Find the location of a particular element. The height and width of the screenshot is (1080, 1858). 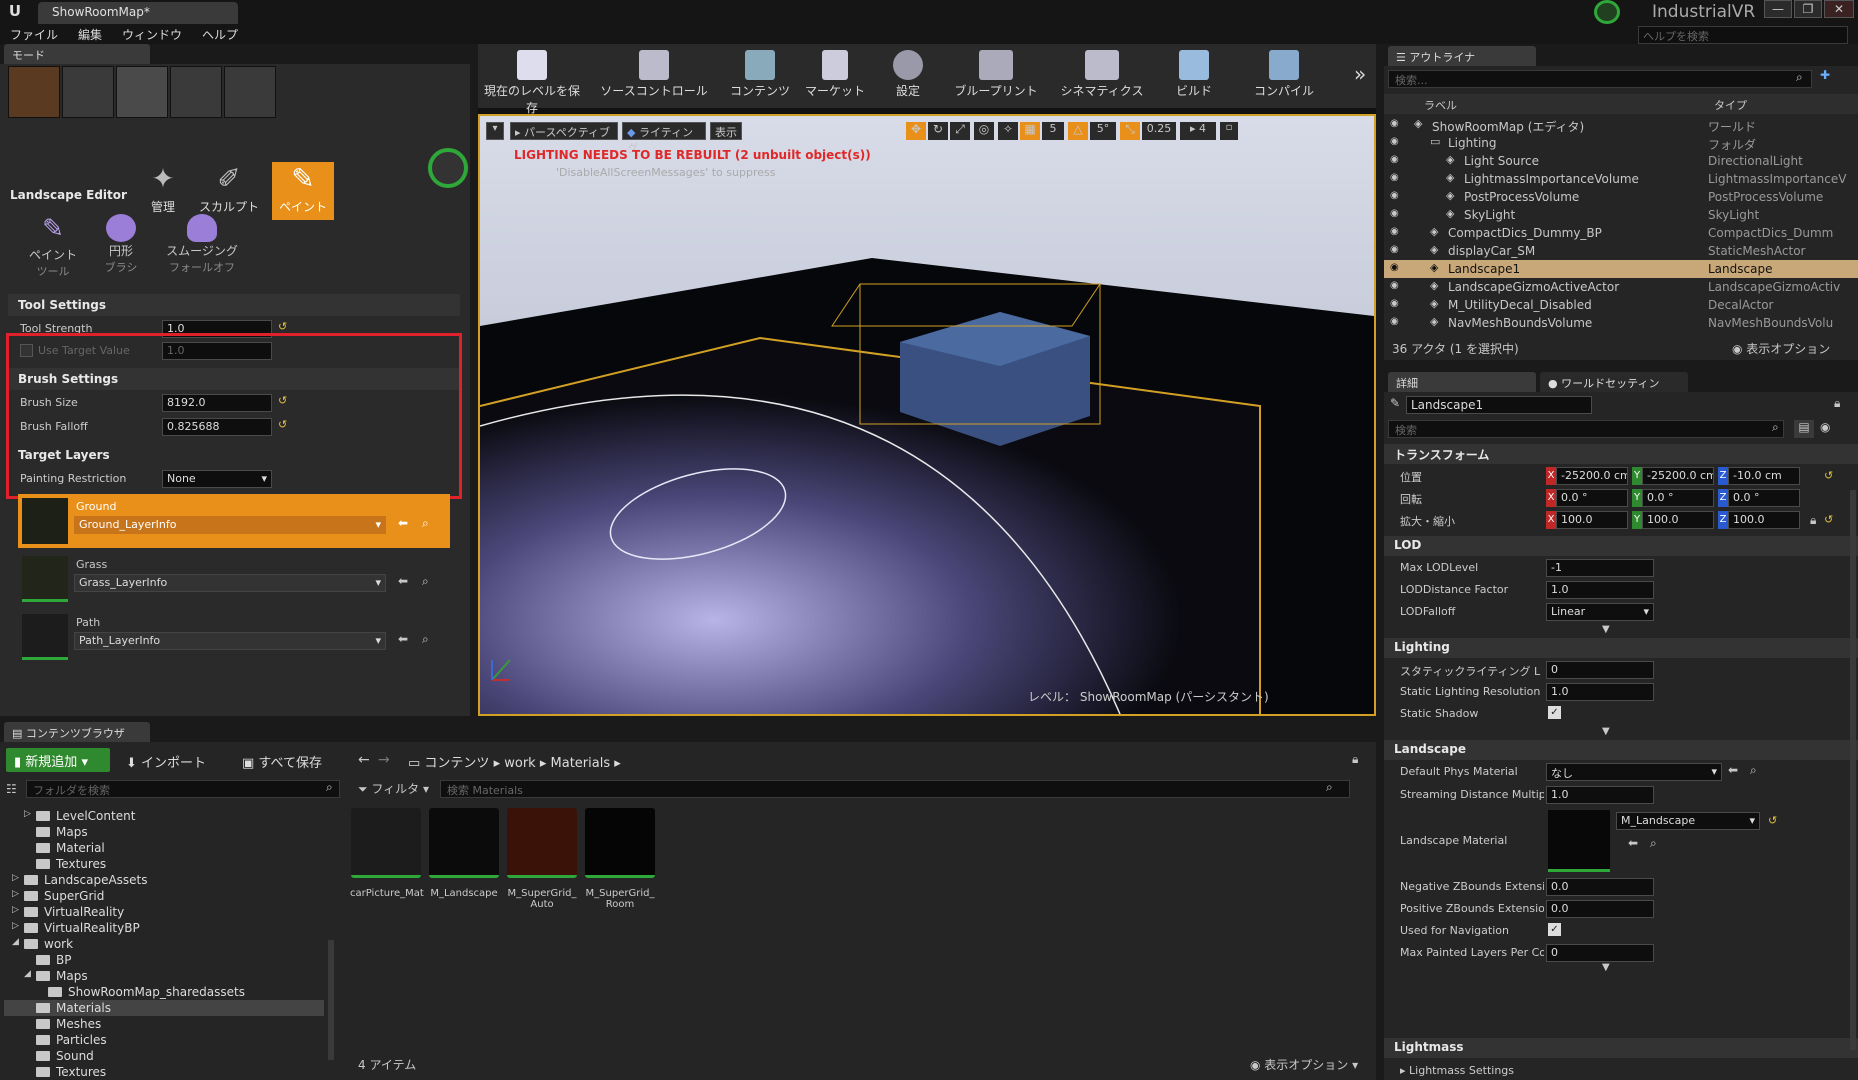

viewport-options-button: ▾ is located at coordinates (495, 131).